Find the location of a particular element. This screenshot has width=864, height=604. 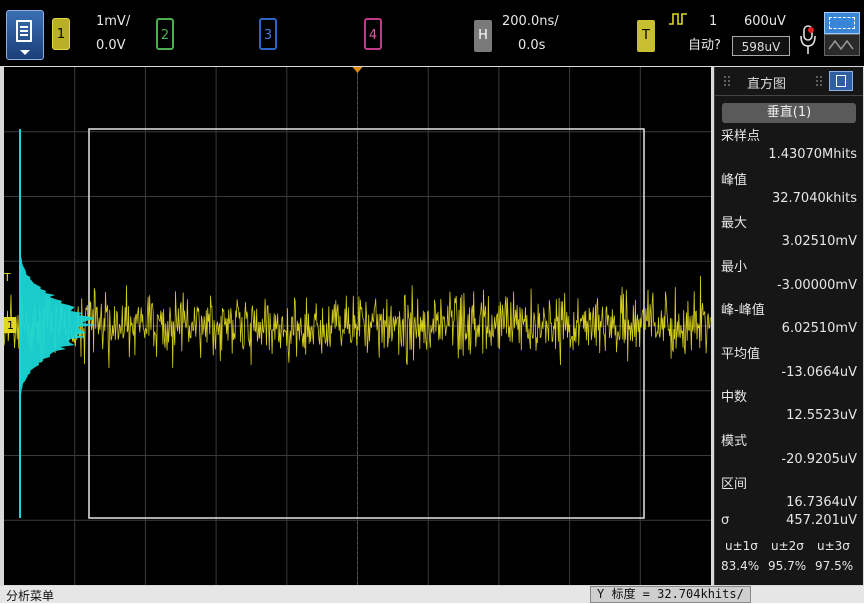

horizontal-label: H is located at coordinates (483, 35).